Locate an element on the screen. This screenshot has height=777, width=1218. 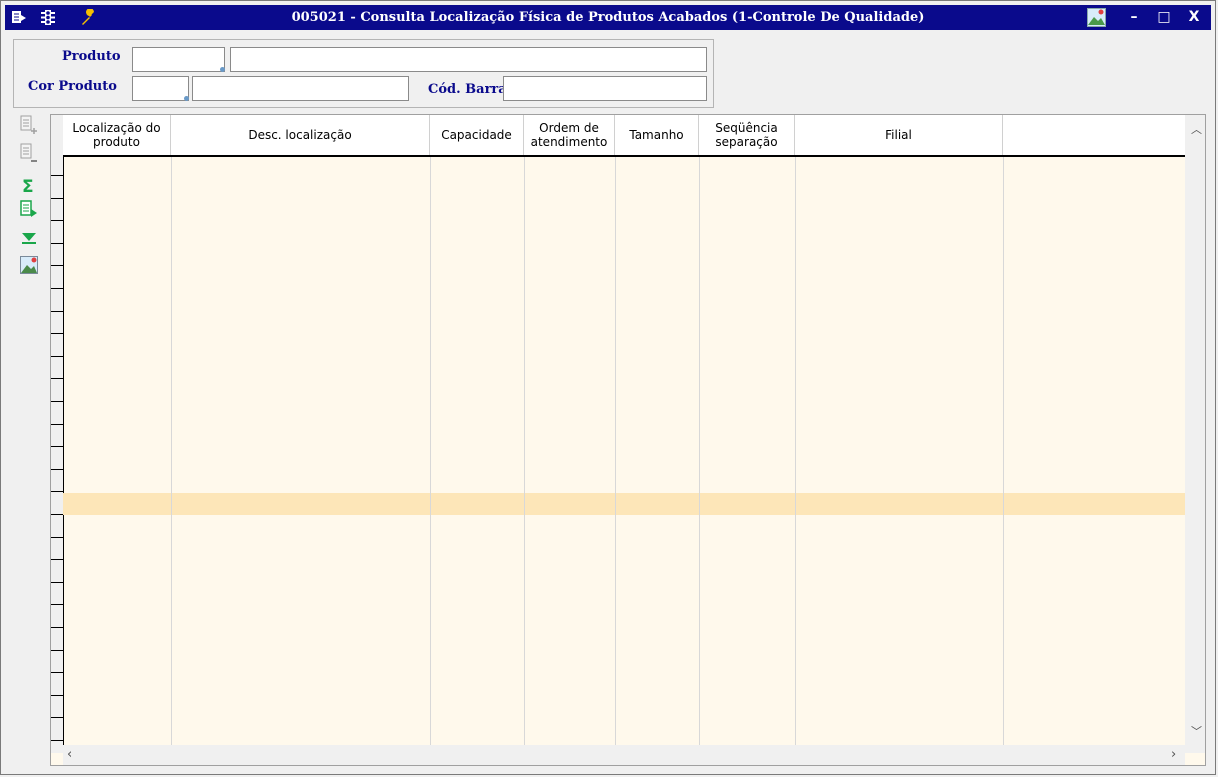
svg-text: Σ is located at coordinates (28, 186).